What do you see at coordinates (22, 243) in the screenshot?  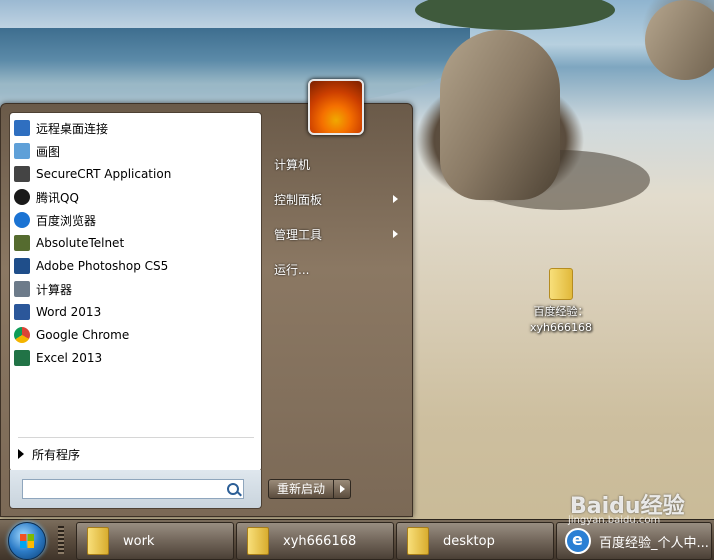 I see `absolutetelnet-icon` at bounding box center [22, 243].